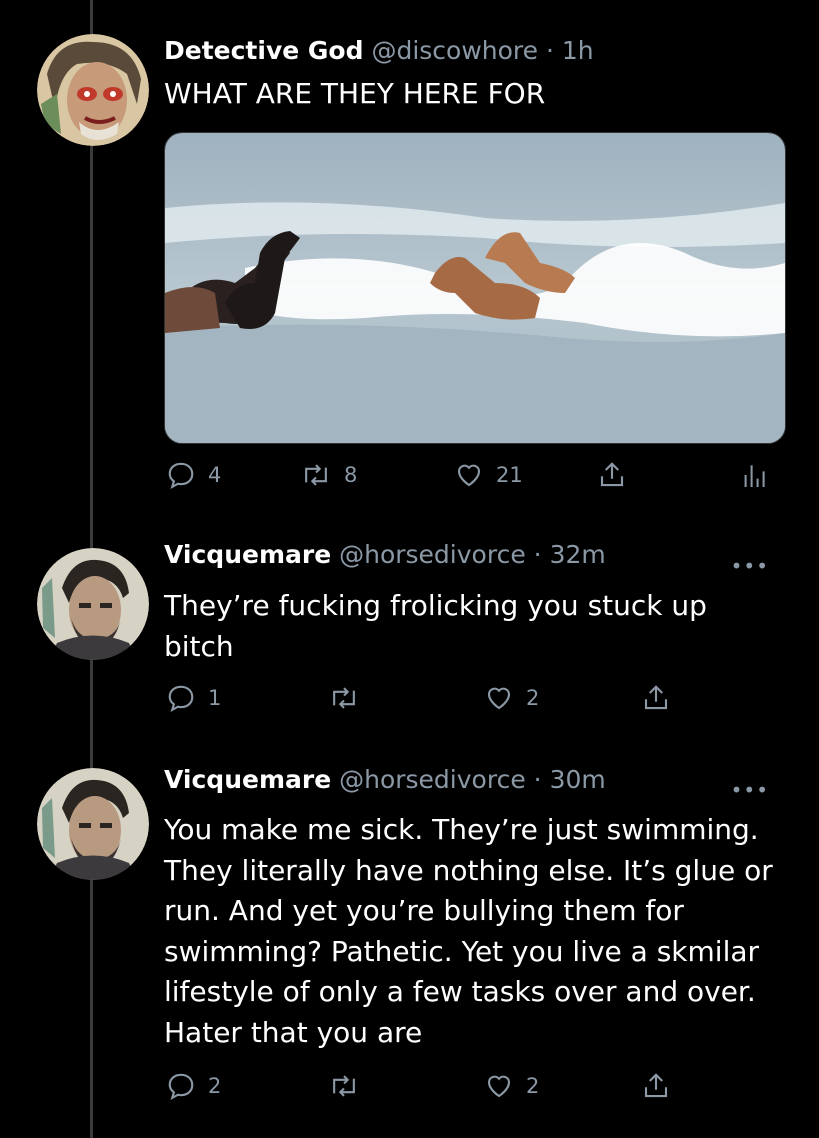 The width and height of the screenshot is (819, 1138). What do you see at coordinates (409, 703) in the screenshot?
I see `tweet-actions: 1 2` at bounding box center [409, 703].